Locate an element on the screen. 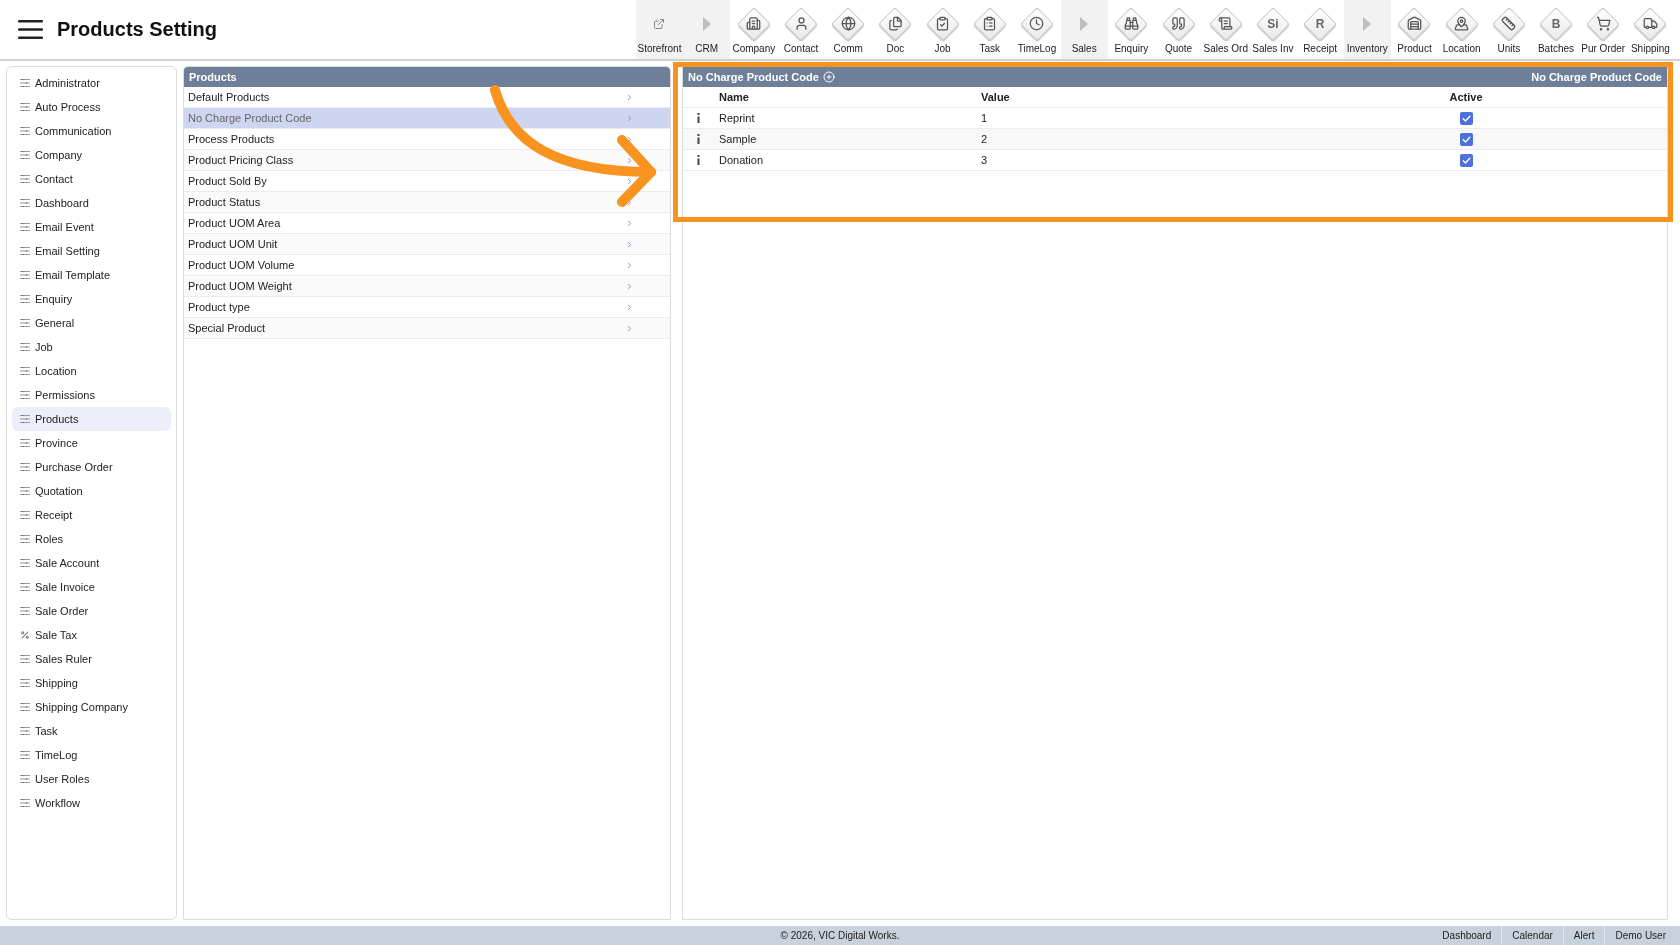  sidebar-item: Receipt is located at coordinates (91, 515).